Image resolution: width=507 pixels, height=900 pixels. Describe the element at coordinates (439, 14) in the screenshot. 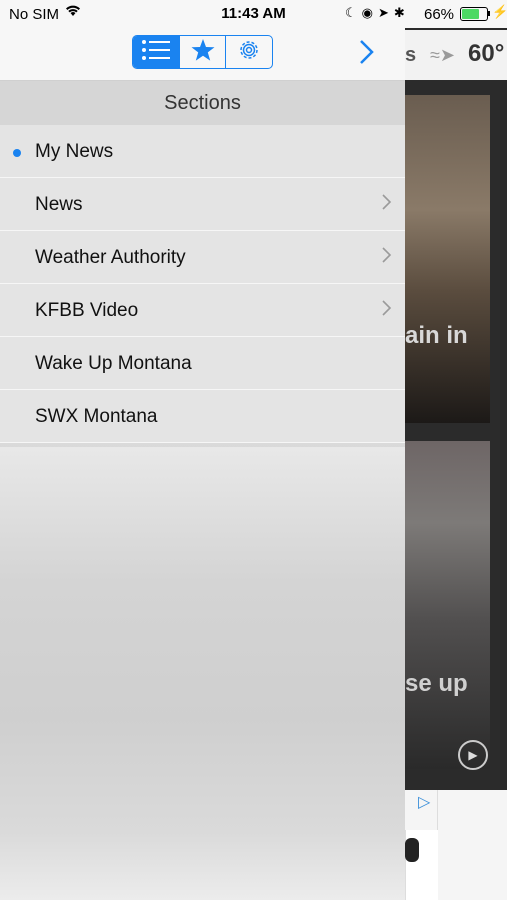

I see `battery-percent: 66%` at that location.